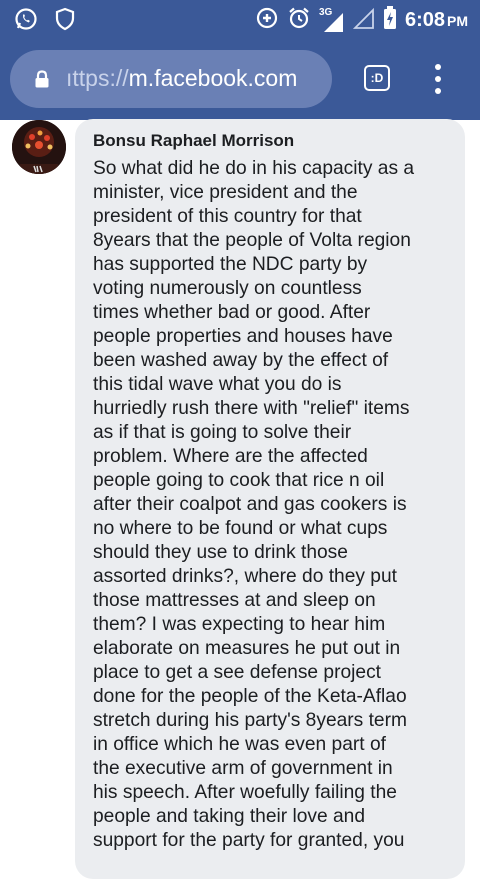 This screenshot has height=879, width=480. Describe the element at coordinates (65, 21) in the screenshot. I see `shield-icon` at that location.